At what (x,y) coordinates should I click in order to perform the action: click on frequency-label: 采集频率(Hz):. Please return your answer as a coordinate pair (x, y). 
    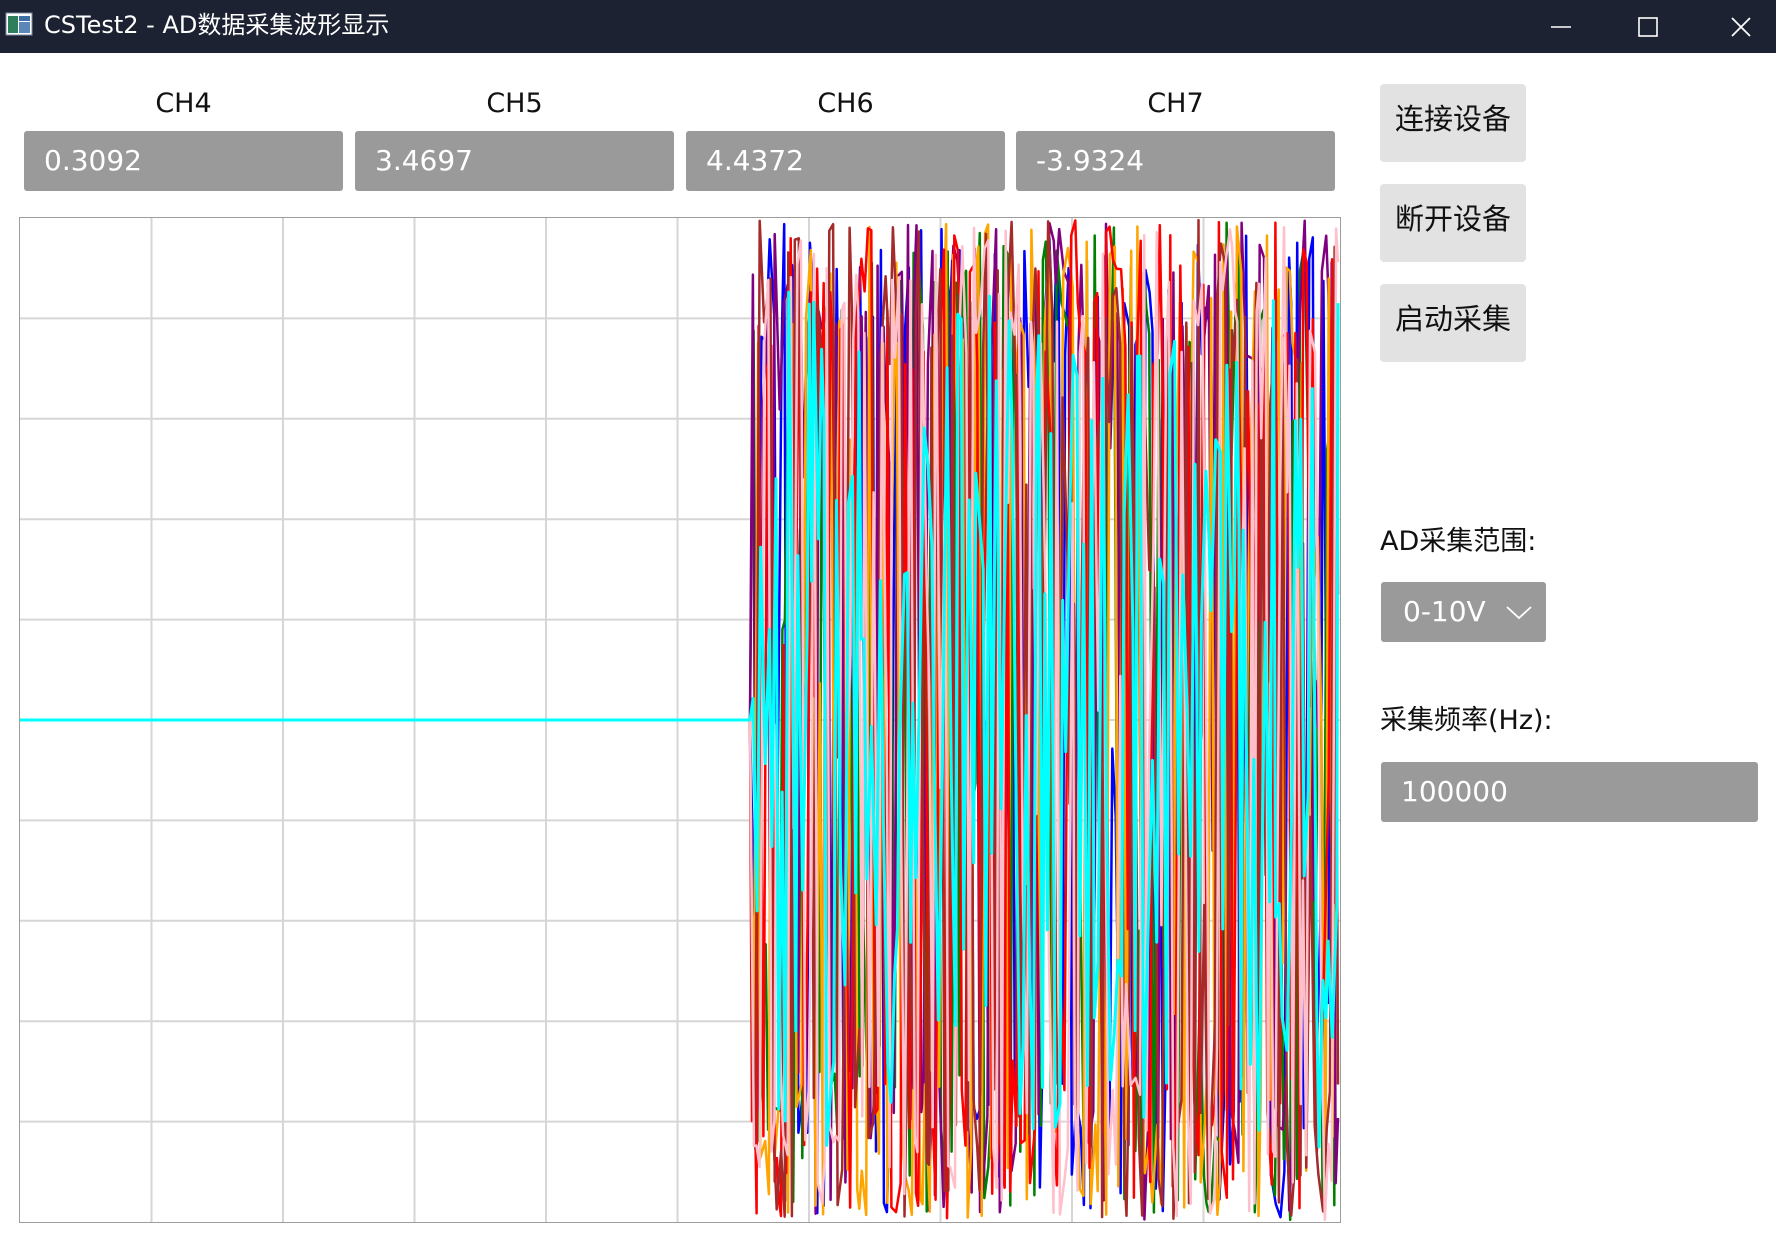
    Looking at the image, I should click on (1466, 720).